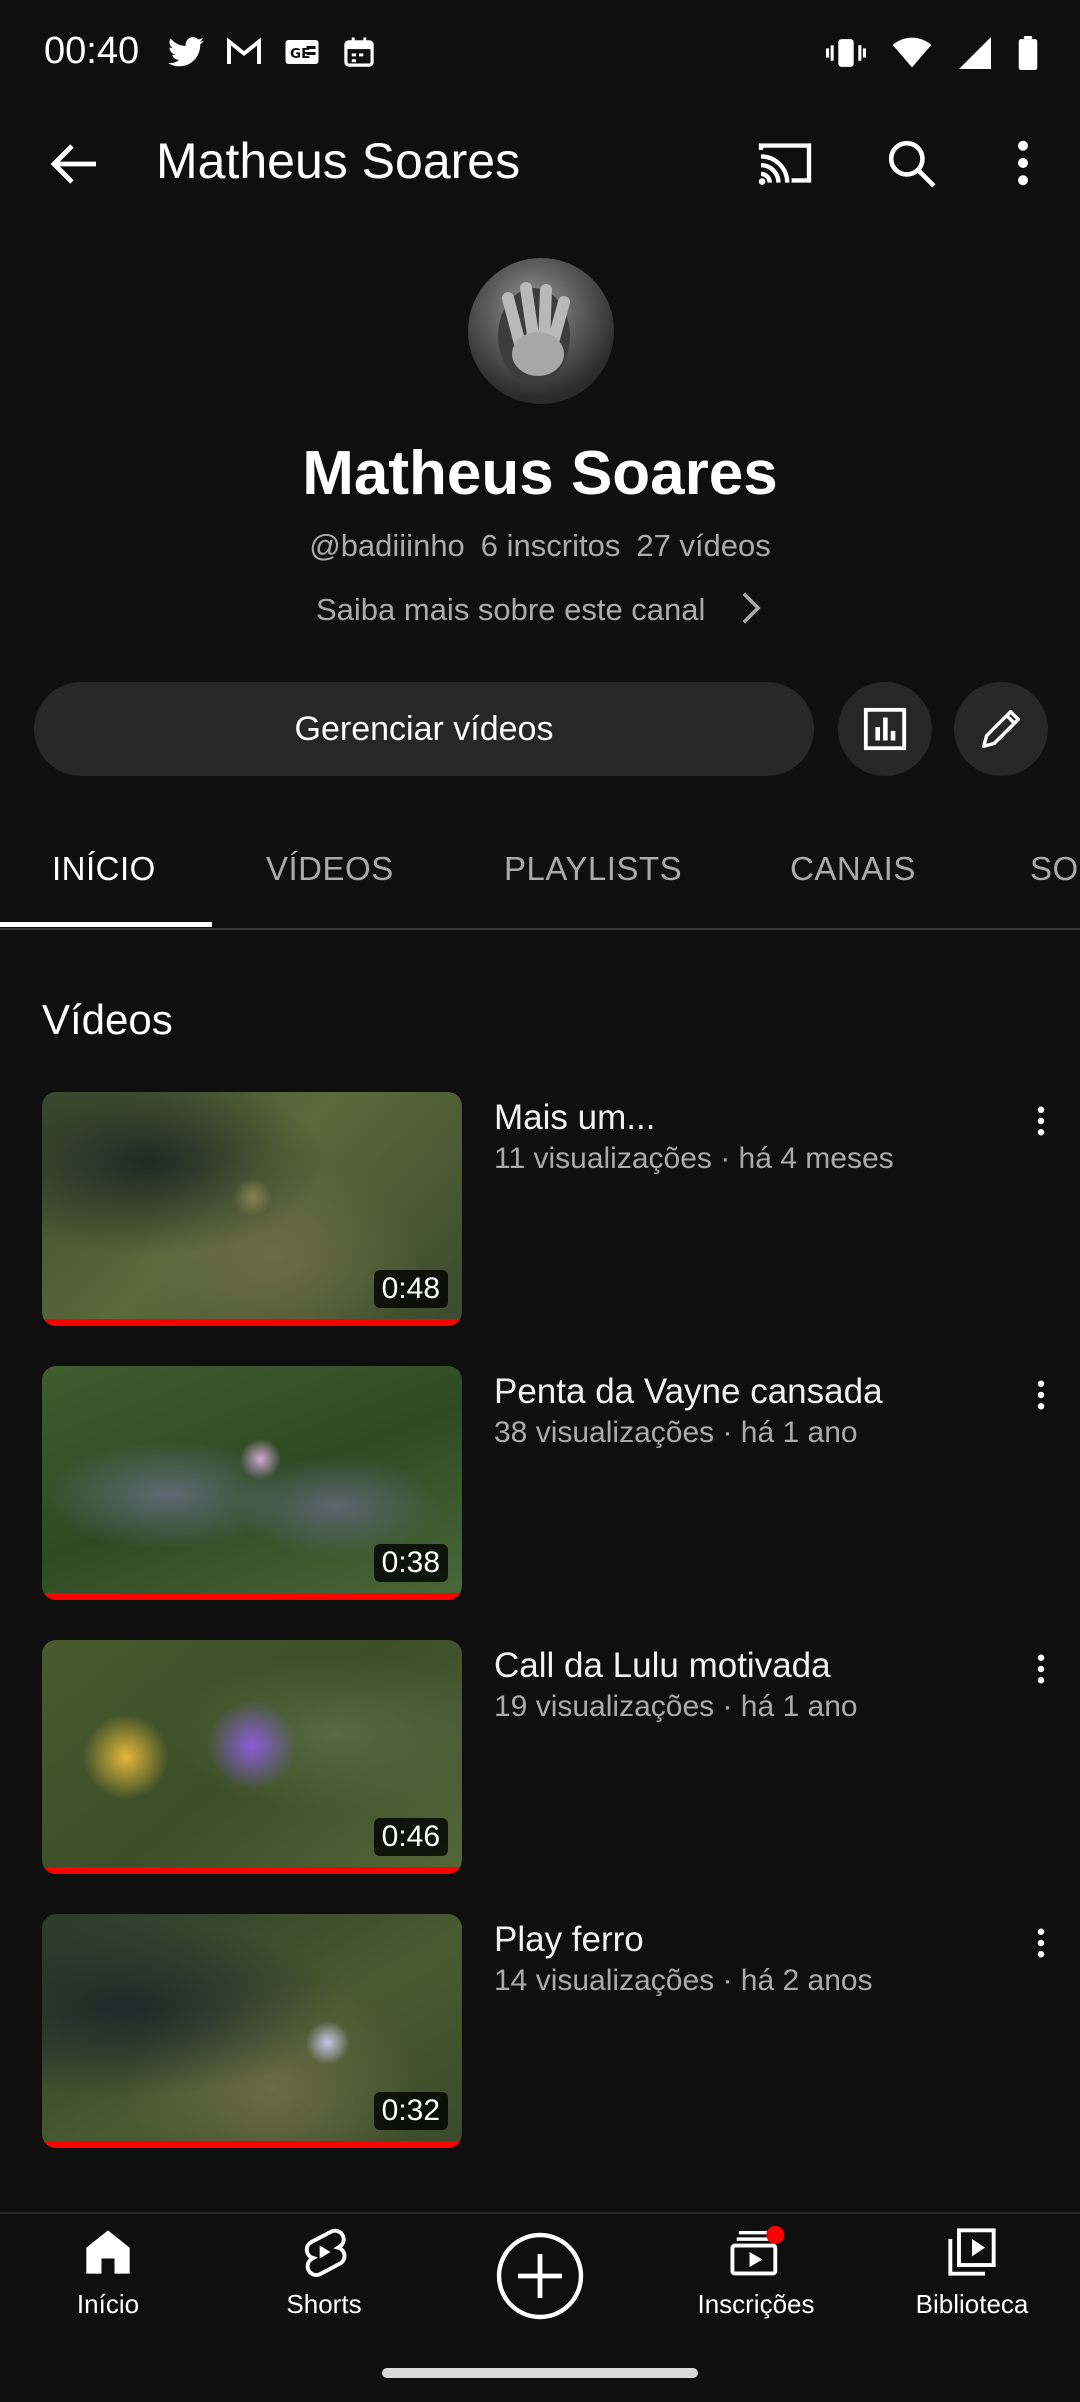 The image size is (1080, 2402). Describe the element at coordinates (108, 2252) in the screenshot. I see `home-icon` at that location.